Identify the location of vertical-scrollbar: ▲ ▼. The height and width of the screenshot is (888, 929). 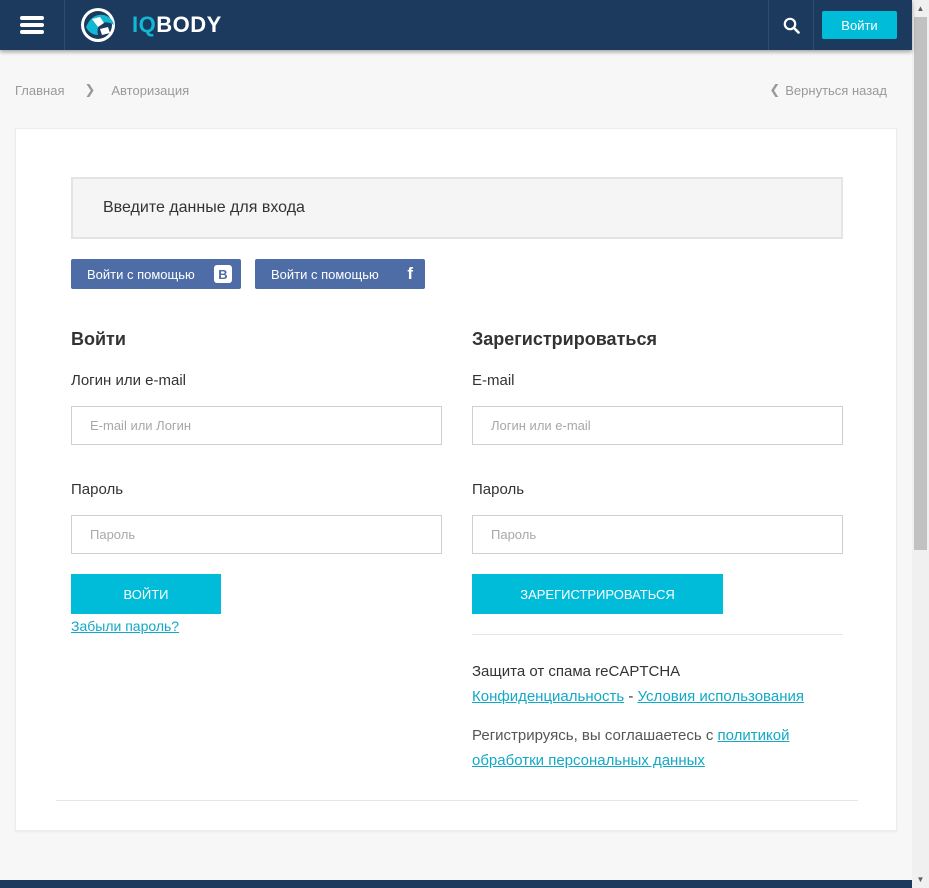
(920, 444).